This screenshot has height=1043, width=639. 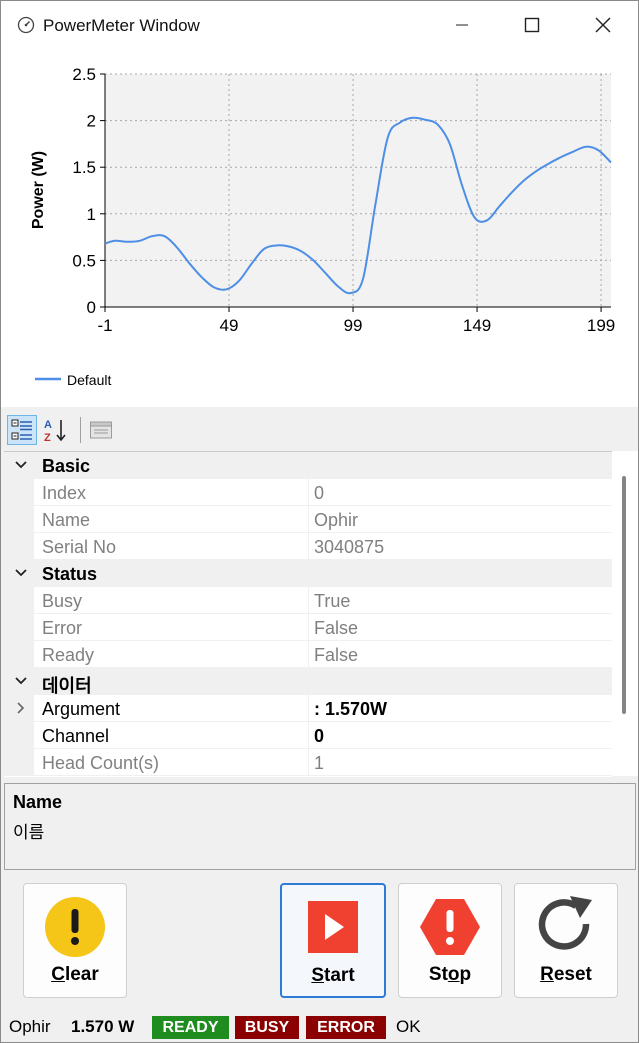 I want to click on start-button-label: Start, so click(x=333, y=975).